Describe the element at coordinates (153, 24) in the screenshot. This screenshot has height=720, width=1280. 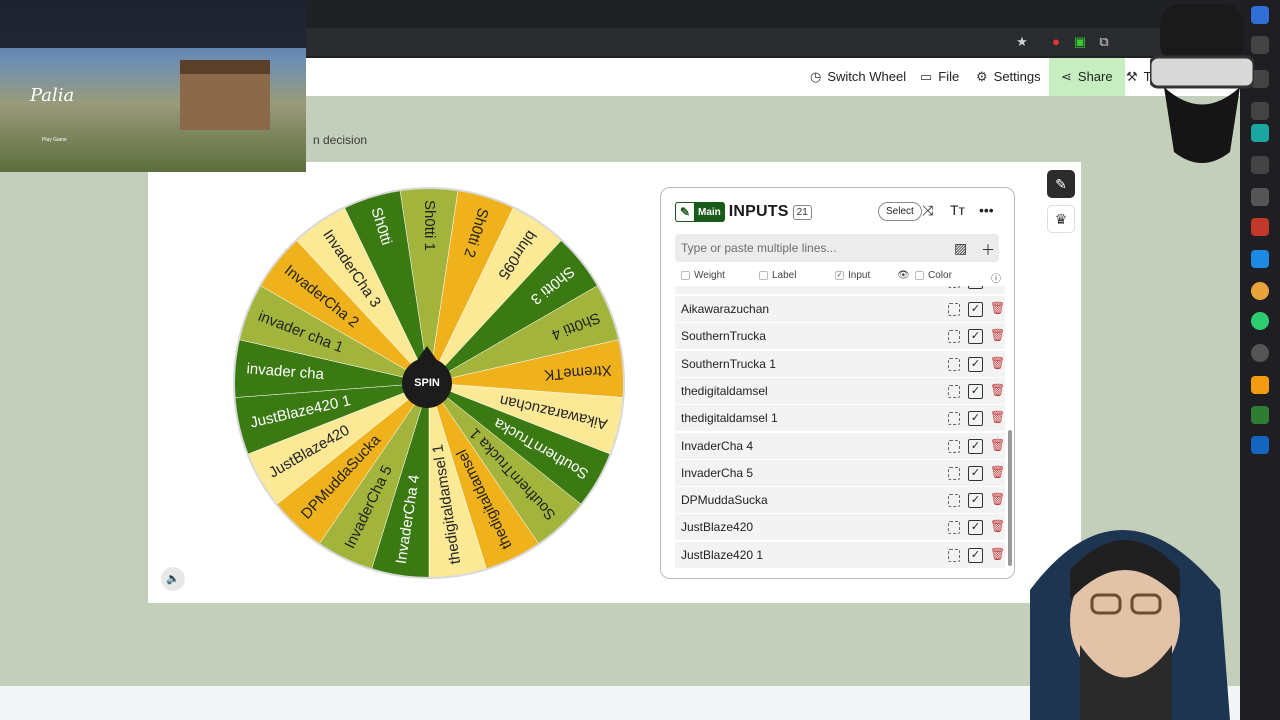
I see `game-launcher-strip` at that location.